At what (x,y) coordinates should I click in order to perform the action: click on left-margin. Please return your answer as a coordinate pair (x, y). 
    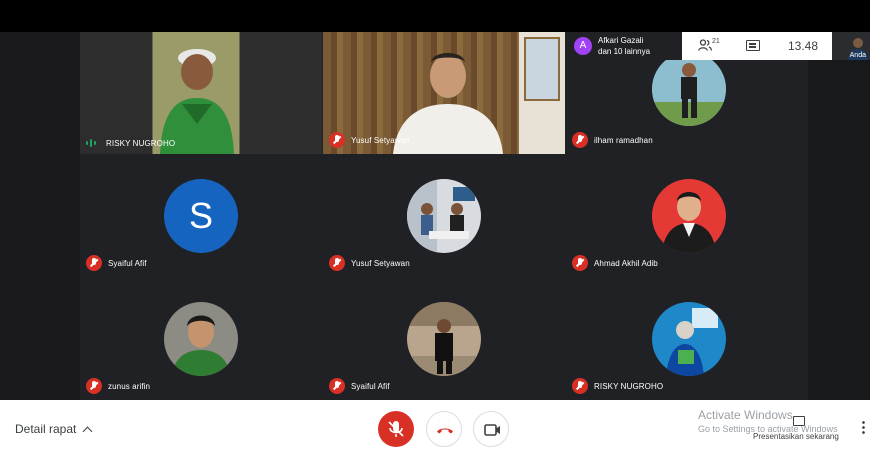
    Looking at the image, I should click on (40, 216).